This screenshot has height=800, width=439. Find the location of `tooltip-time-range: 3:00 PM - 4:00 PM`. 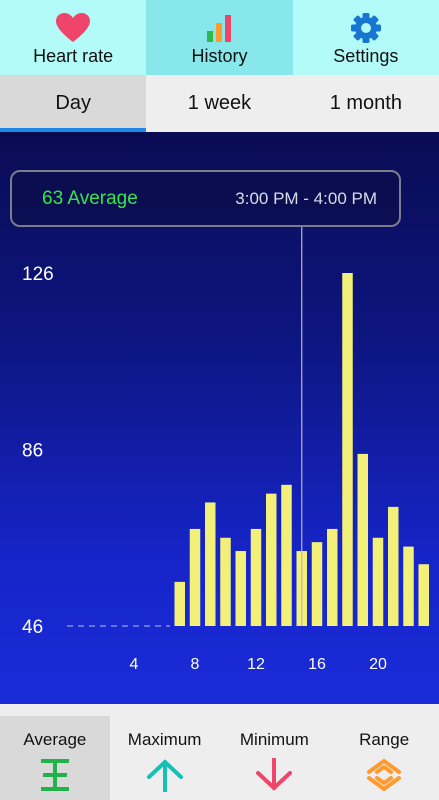

tooltip-time-range: 3:00 PM - 4:00 PM is located at coordinates (306, 198).